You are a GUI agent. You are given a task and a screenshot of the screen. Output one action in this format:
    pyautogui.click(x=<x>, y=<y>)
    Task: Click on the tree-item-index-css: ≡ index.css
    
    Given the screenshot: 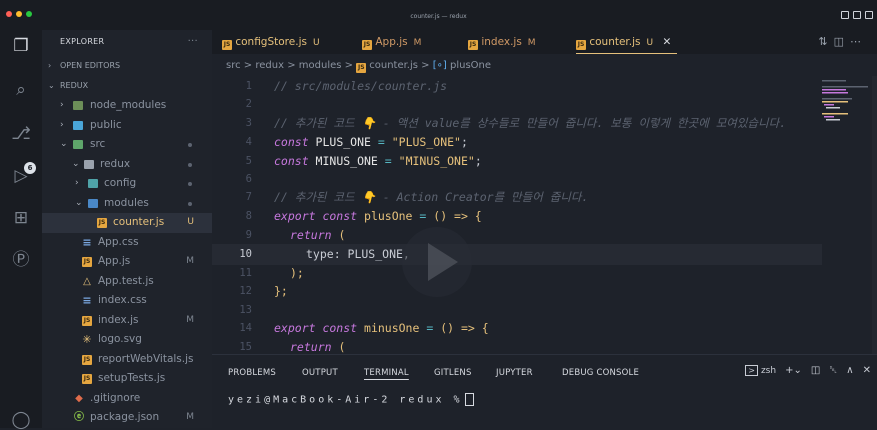 What is the action you would take?
    pyautogui.click(x=127, y=301)
    